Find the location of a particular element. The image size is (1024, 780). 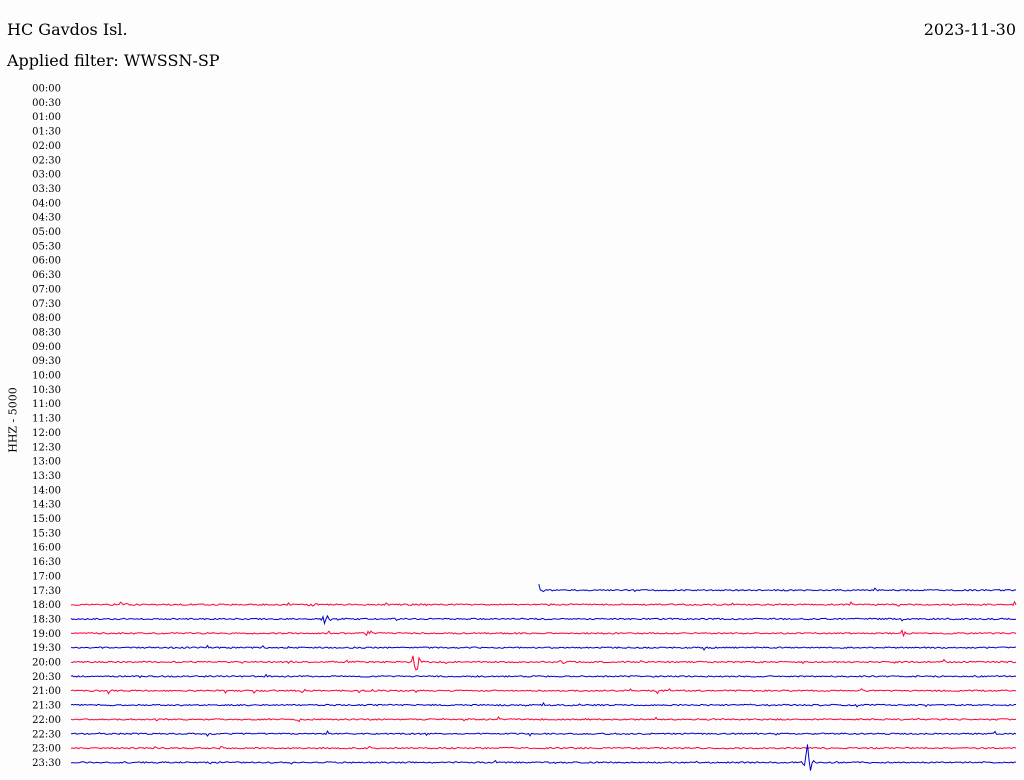

tick-label: 02:00 is located at coordinates (46, 146).